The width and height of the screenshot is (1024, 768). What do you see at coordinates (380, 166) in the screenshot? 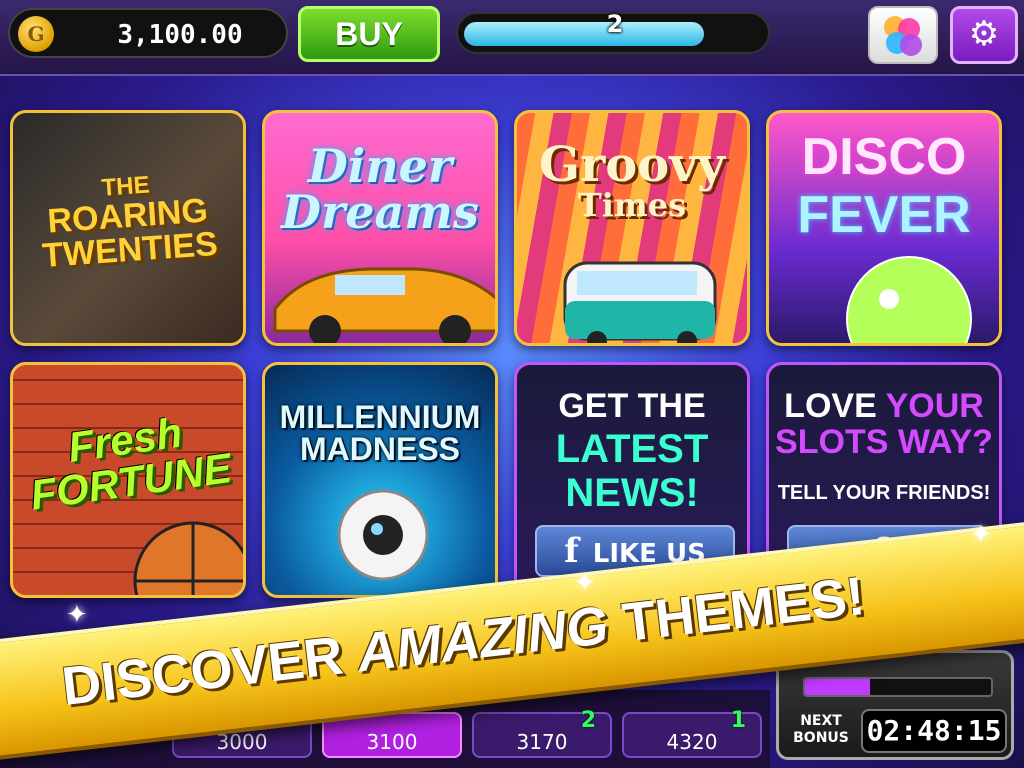
I see `theme-title-line: Diner` at bounding box center [380, 166].